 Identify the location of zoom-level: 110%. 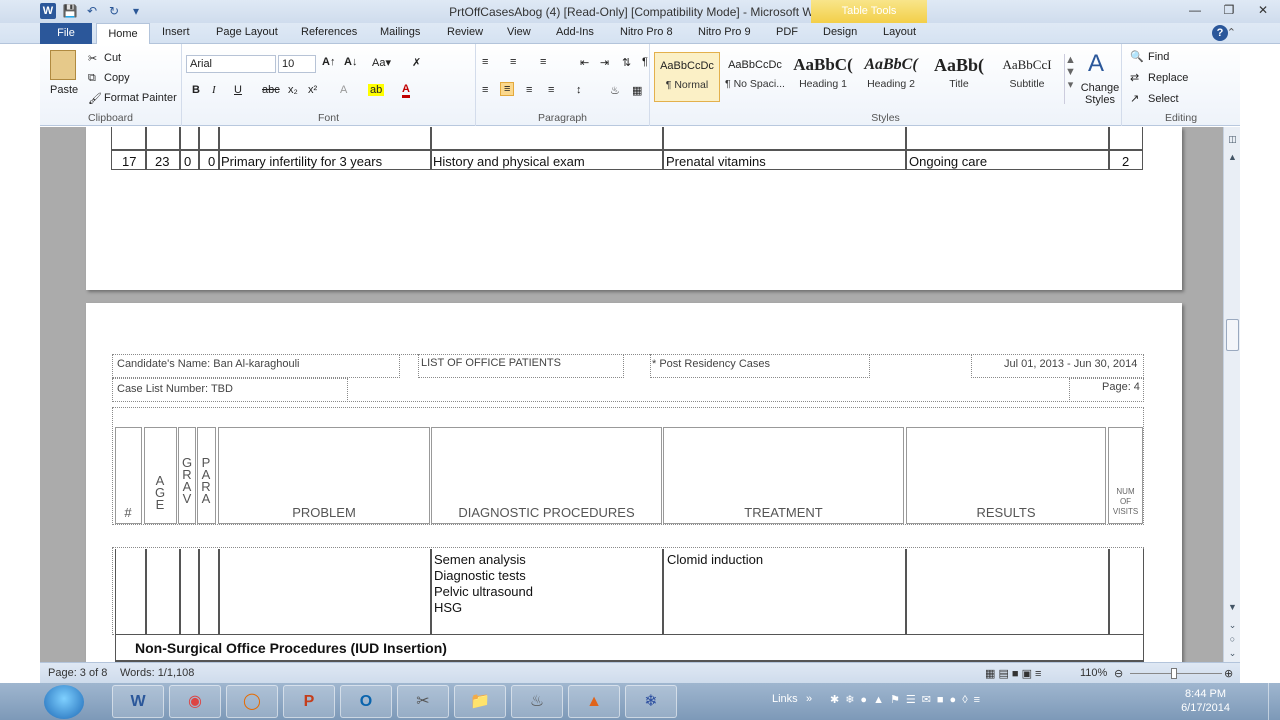
(1093, 673).